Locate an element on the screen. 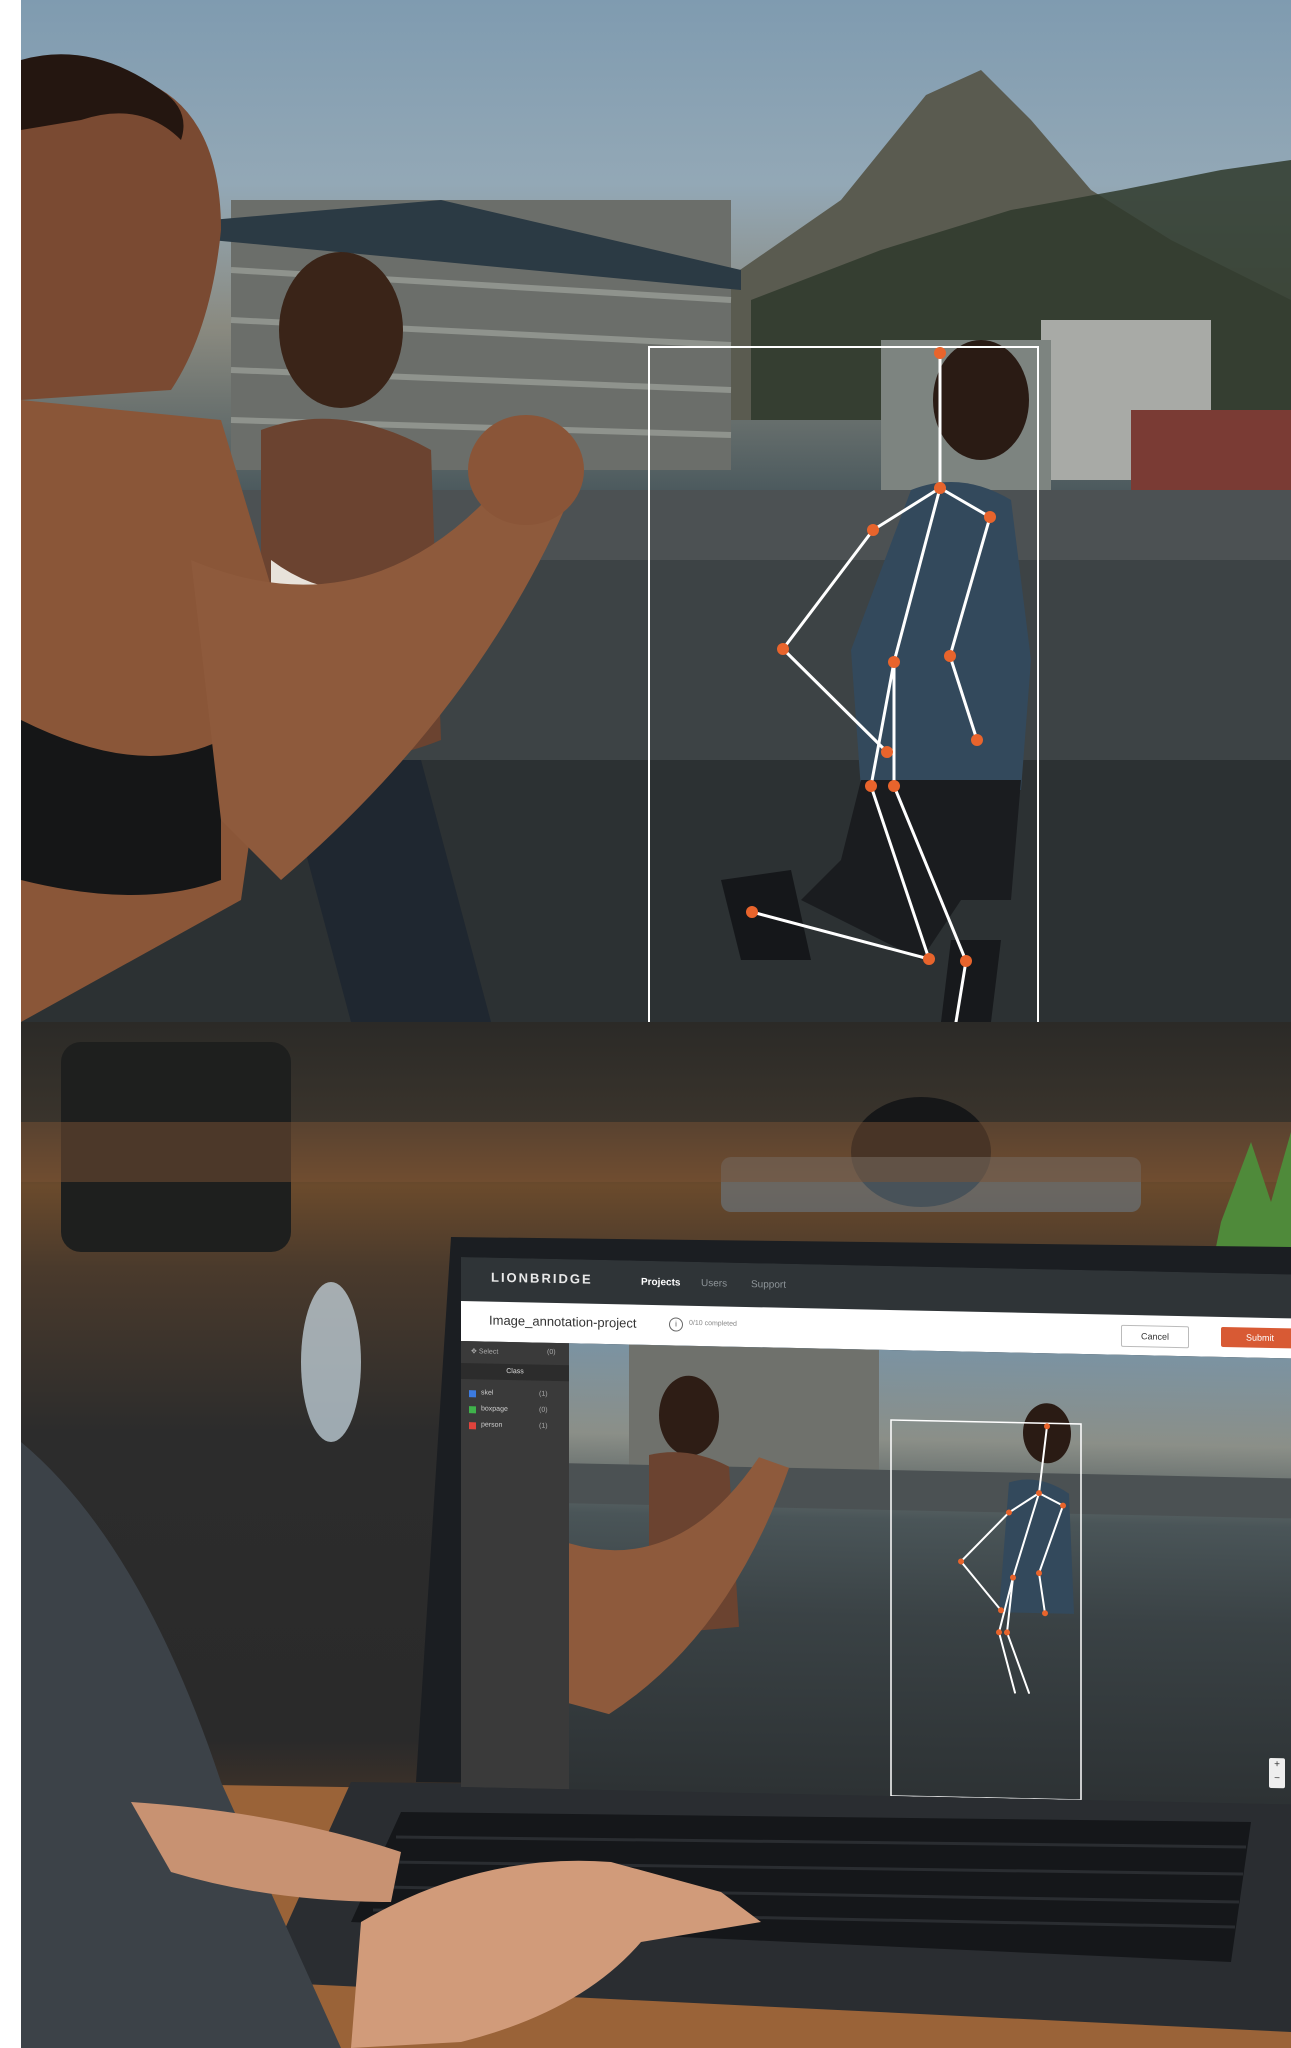  person-sleeve is located at coordinates (181, 1745).